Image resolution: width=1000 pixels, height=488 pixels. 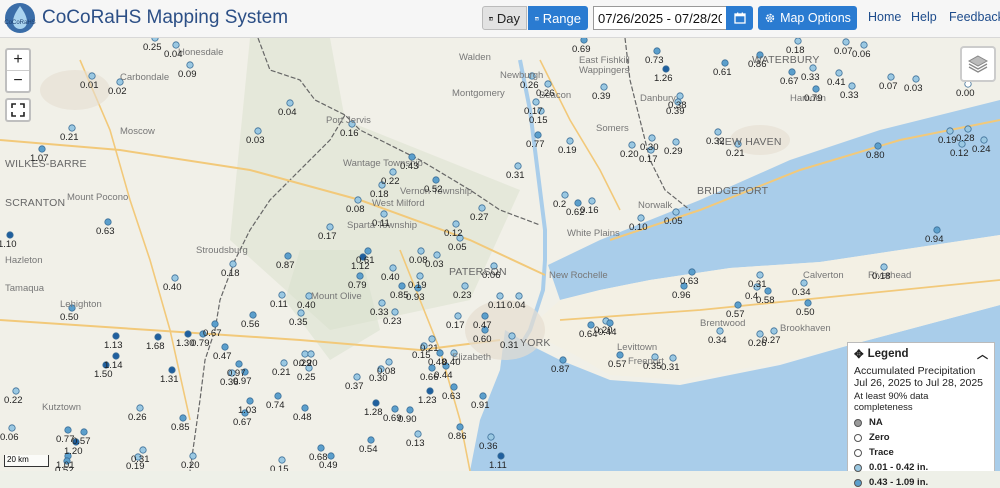 What do you see at coordinates (924, 17) in the screenshot?
I see `nav-help-link: Help` at bounding box center [924, 17].